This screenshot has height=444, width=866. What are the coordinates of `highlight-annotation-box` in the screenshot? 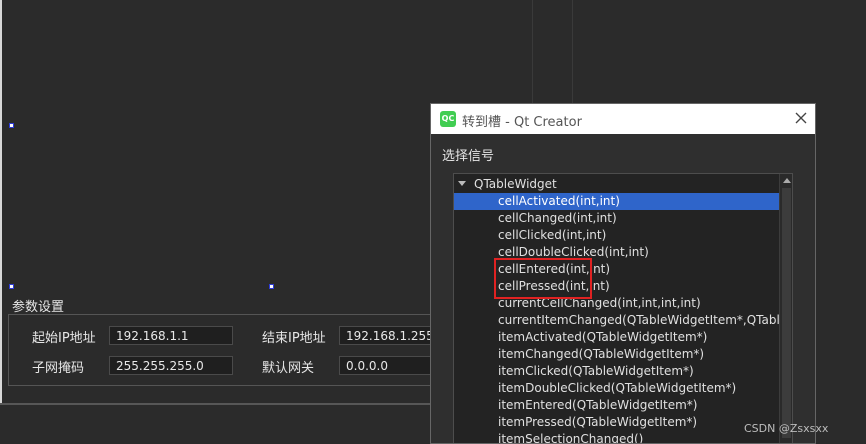 It's located at (543, 278).